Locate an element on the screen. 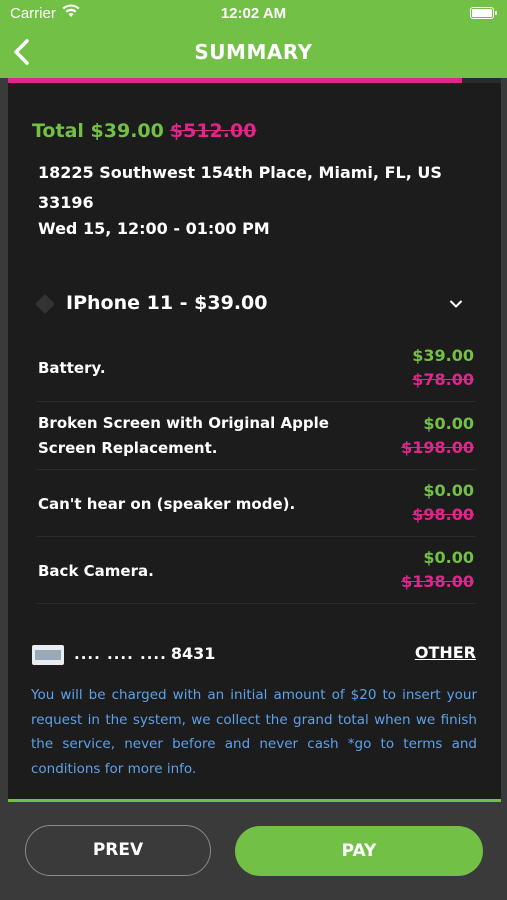 The width and height of the screenshot is (507, 900). clock: 12:02 AM is located at coordinates (253, 13).